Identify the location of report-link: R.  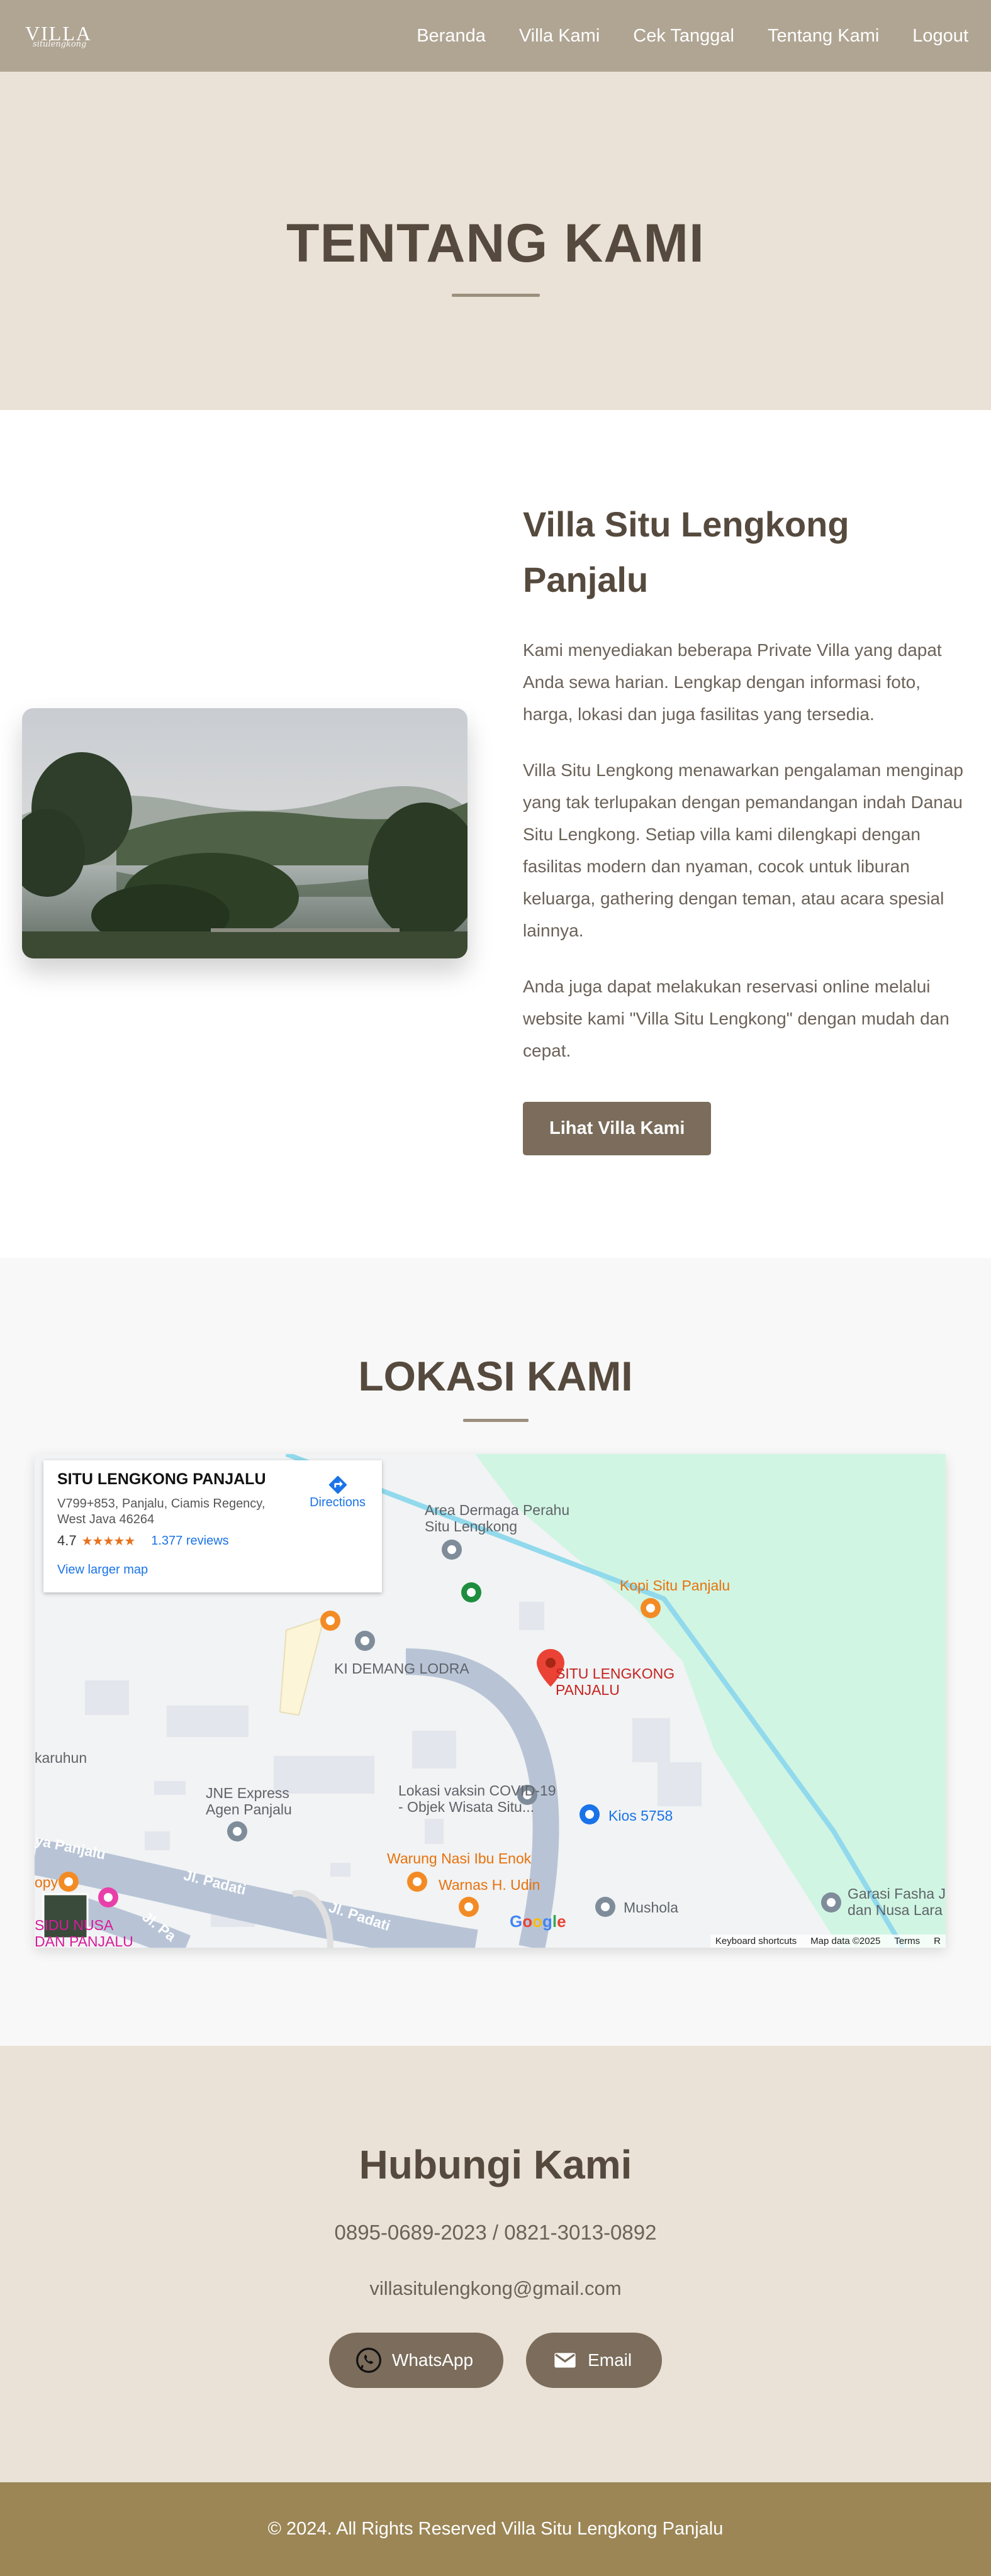
(937, 1941).